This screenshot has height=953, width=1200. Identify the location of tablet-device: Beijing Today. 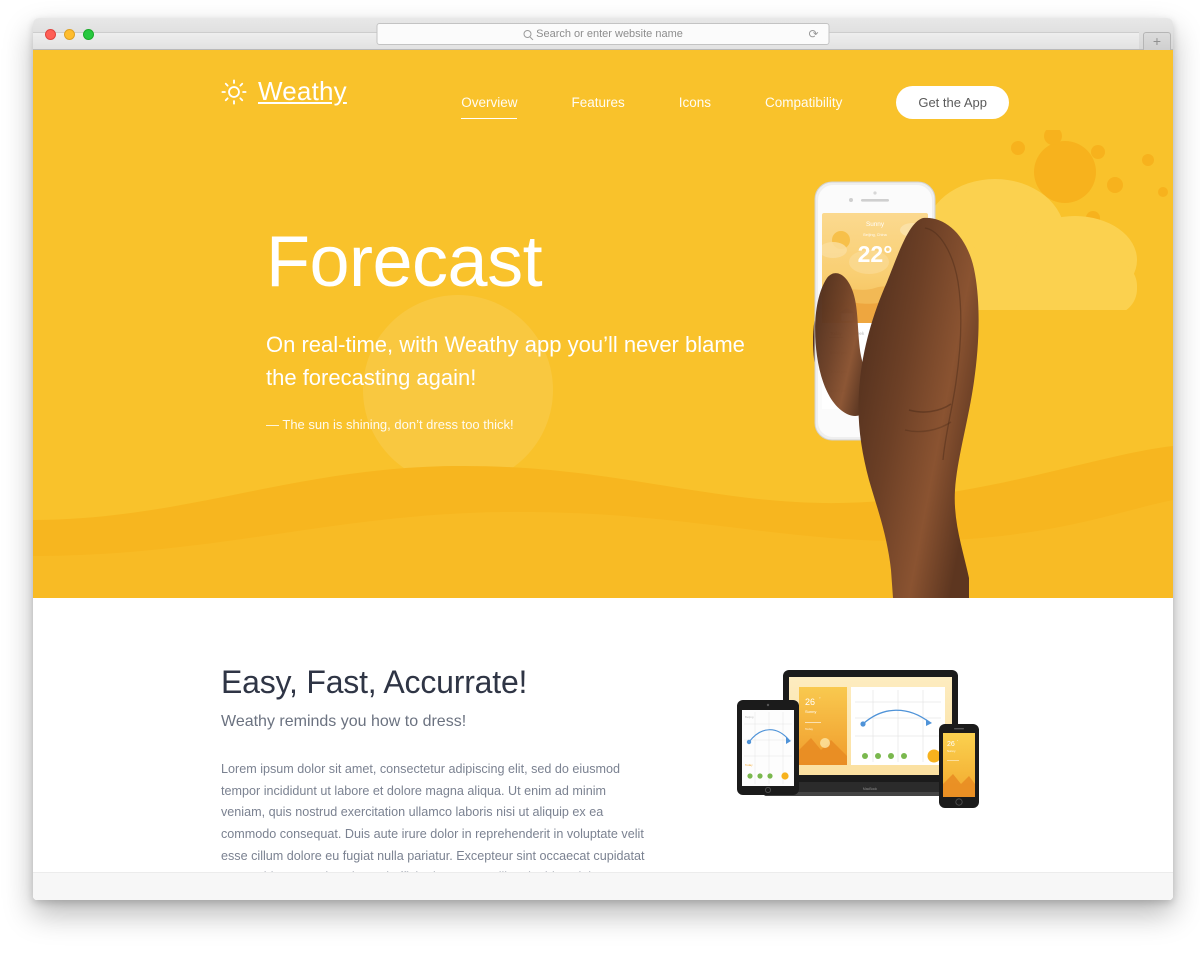
(768, 747).